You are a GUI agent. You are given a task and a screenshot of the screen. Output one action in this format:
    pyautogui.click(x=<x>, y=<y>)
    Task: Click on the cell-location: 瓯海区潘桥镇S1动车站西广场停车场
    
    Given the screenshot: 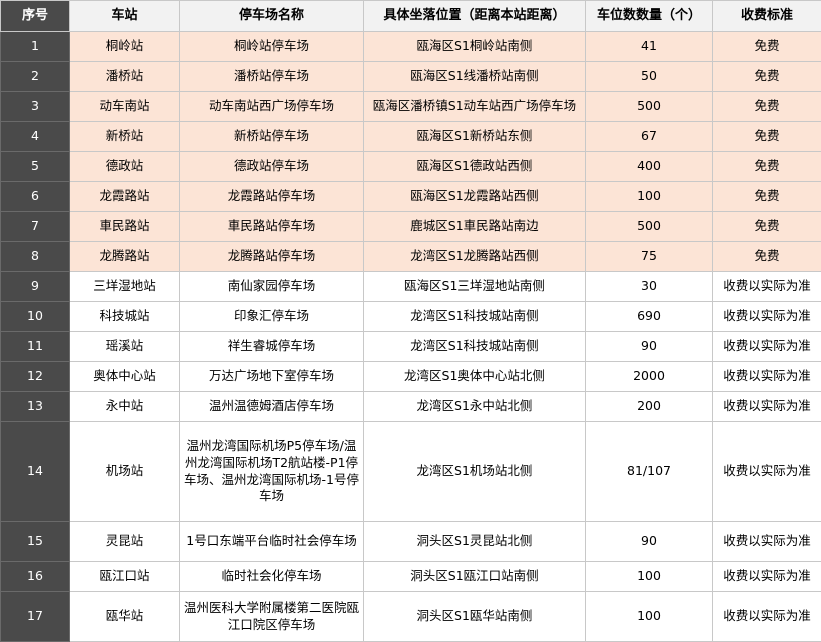 What is the action you would take?
    pyautogui.click(x=474, y=106)
    